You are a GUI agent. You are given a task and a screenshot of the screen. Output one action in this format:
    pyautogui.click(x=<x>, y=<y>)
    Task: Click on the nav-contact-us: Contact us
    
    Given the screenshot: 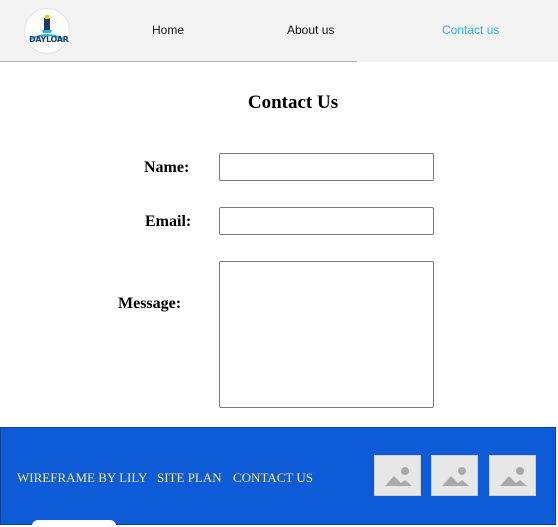 What is the action you would take?
    pyautogui.click(x=470, y=30)
    